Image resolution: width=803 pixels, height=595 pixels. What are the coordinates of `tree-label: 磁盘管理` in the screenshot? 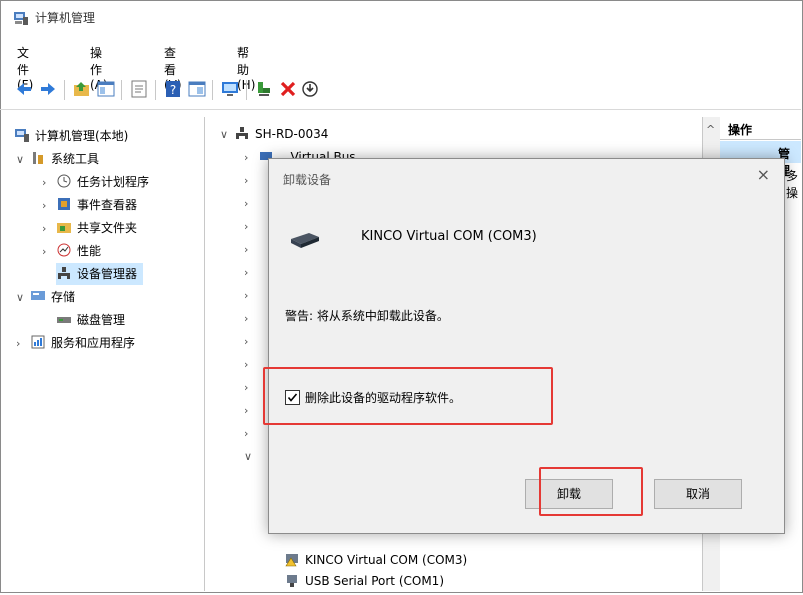 It's located at (101, 320).